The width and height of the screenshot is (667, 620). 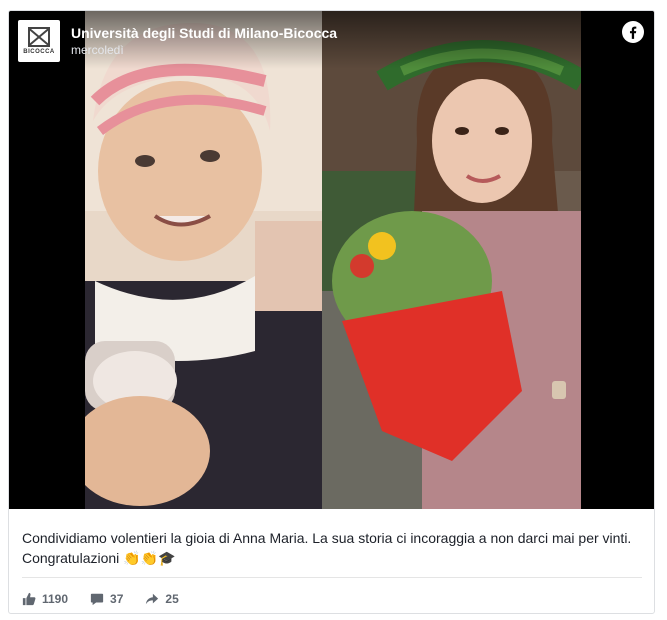 What do you see at coordinates (106, 599) in the screenshot?
I see `comments-stat: 37` at bounding box center [106, 599].